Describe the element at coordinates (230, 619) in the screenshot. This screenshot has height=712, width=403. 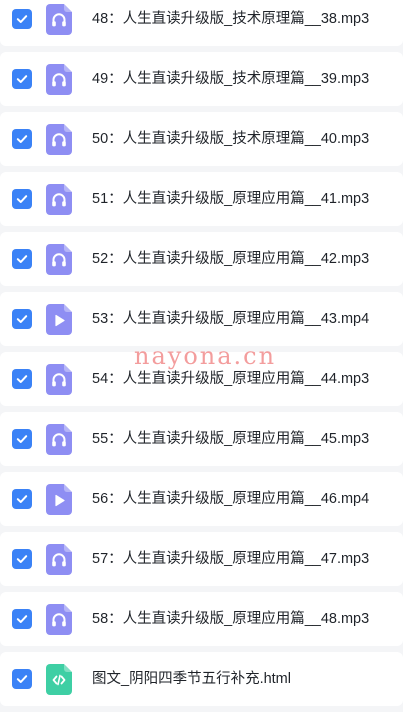
I see `file-name: 58：人生直读升级版_原理应用篇__48.mp3` at that location.